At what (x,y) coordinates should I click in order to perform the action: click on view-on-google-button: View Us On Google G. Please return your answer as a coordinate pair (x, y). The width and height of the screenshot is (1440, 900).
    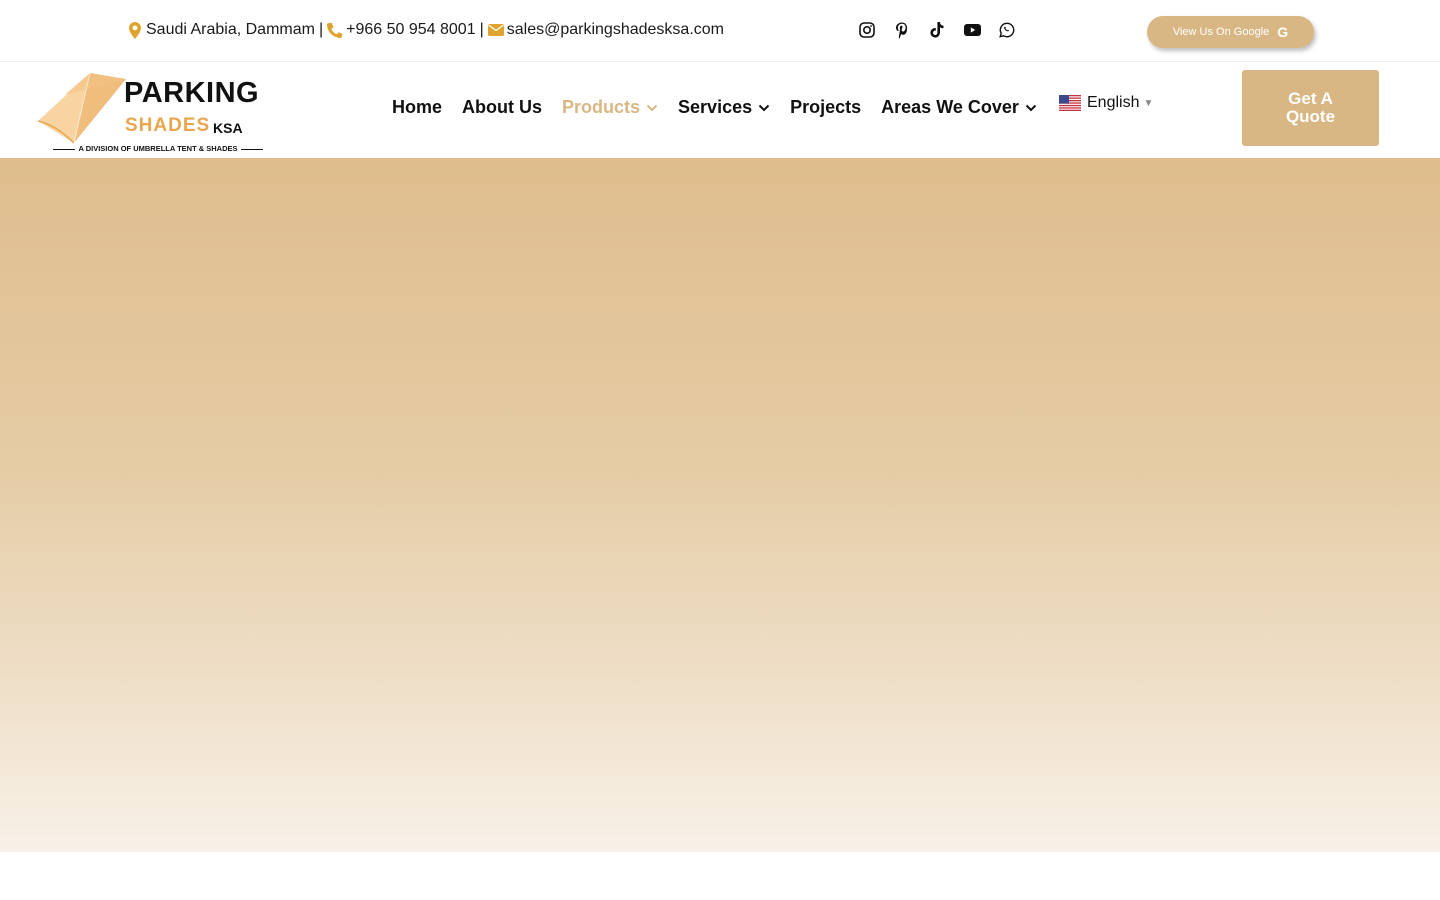
    Looking at the image, I should click on (1230, 32).